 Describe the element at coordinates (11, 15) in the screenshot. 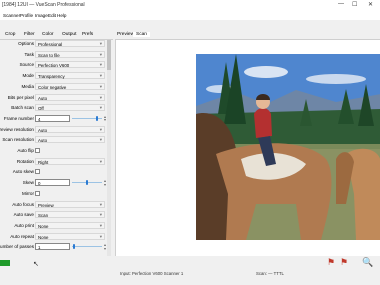

I see `menu-scanner: Scanner` at that location.